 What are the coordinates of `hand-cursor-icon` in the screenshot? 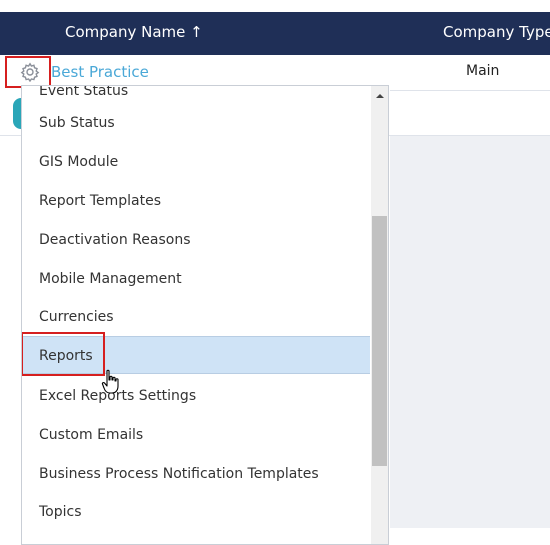 It's located at (111, 382).